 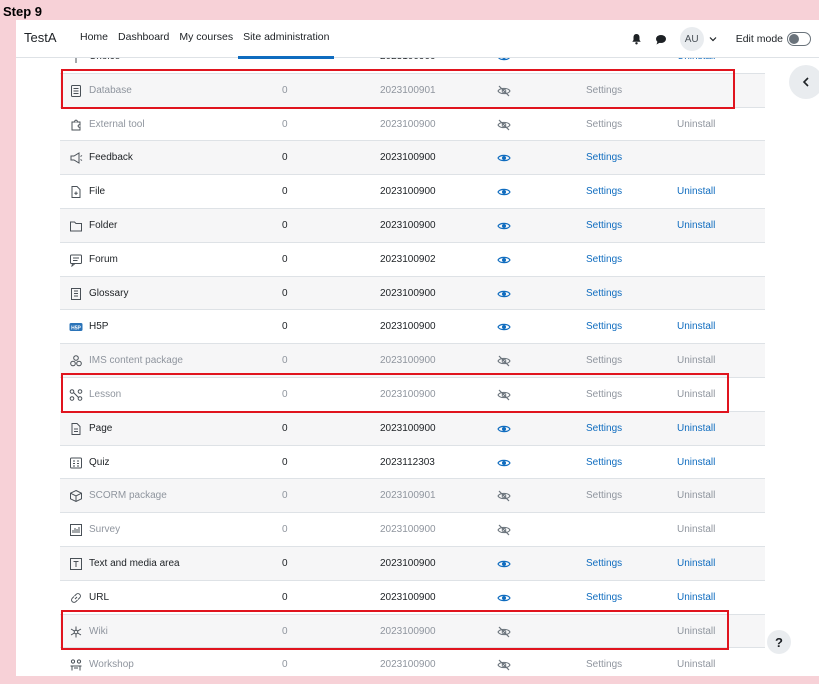 What do you see at coordinates (117, 124) in the screenshot?
I see `module-name: External tool` at bounding box center [117, 124].